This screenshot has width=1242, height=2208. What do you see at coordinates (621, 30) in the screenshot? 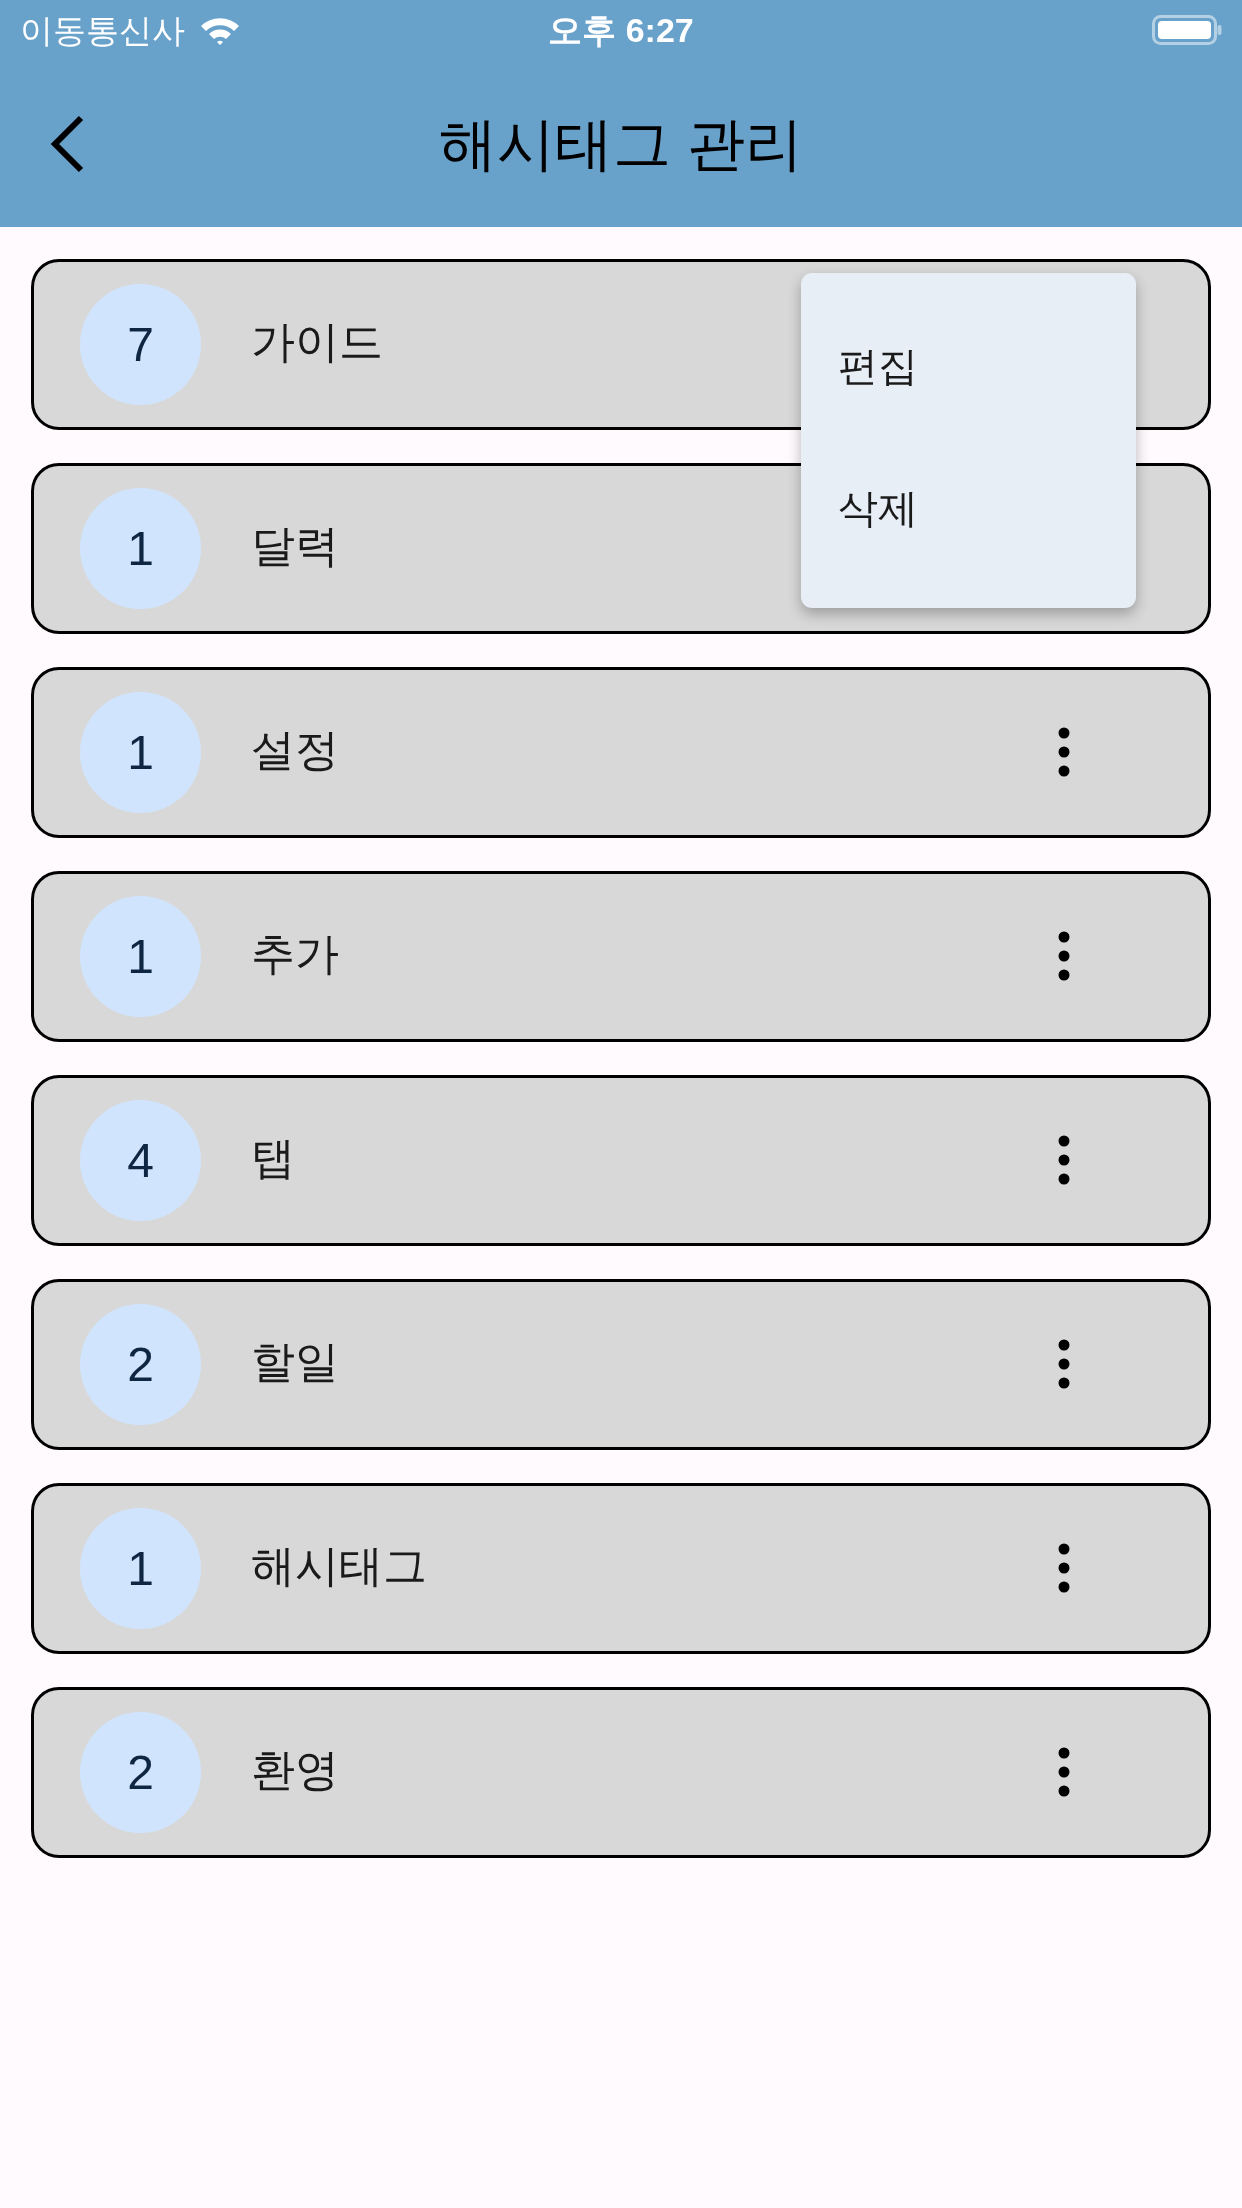
I see `status-time: 오후 6:27` at bounding box center [621, 30].